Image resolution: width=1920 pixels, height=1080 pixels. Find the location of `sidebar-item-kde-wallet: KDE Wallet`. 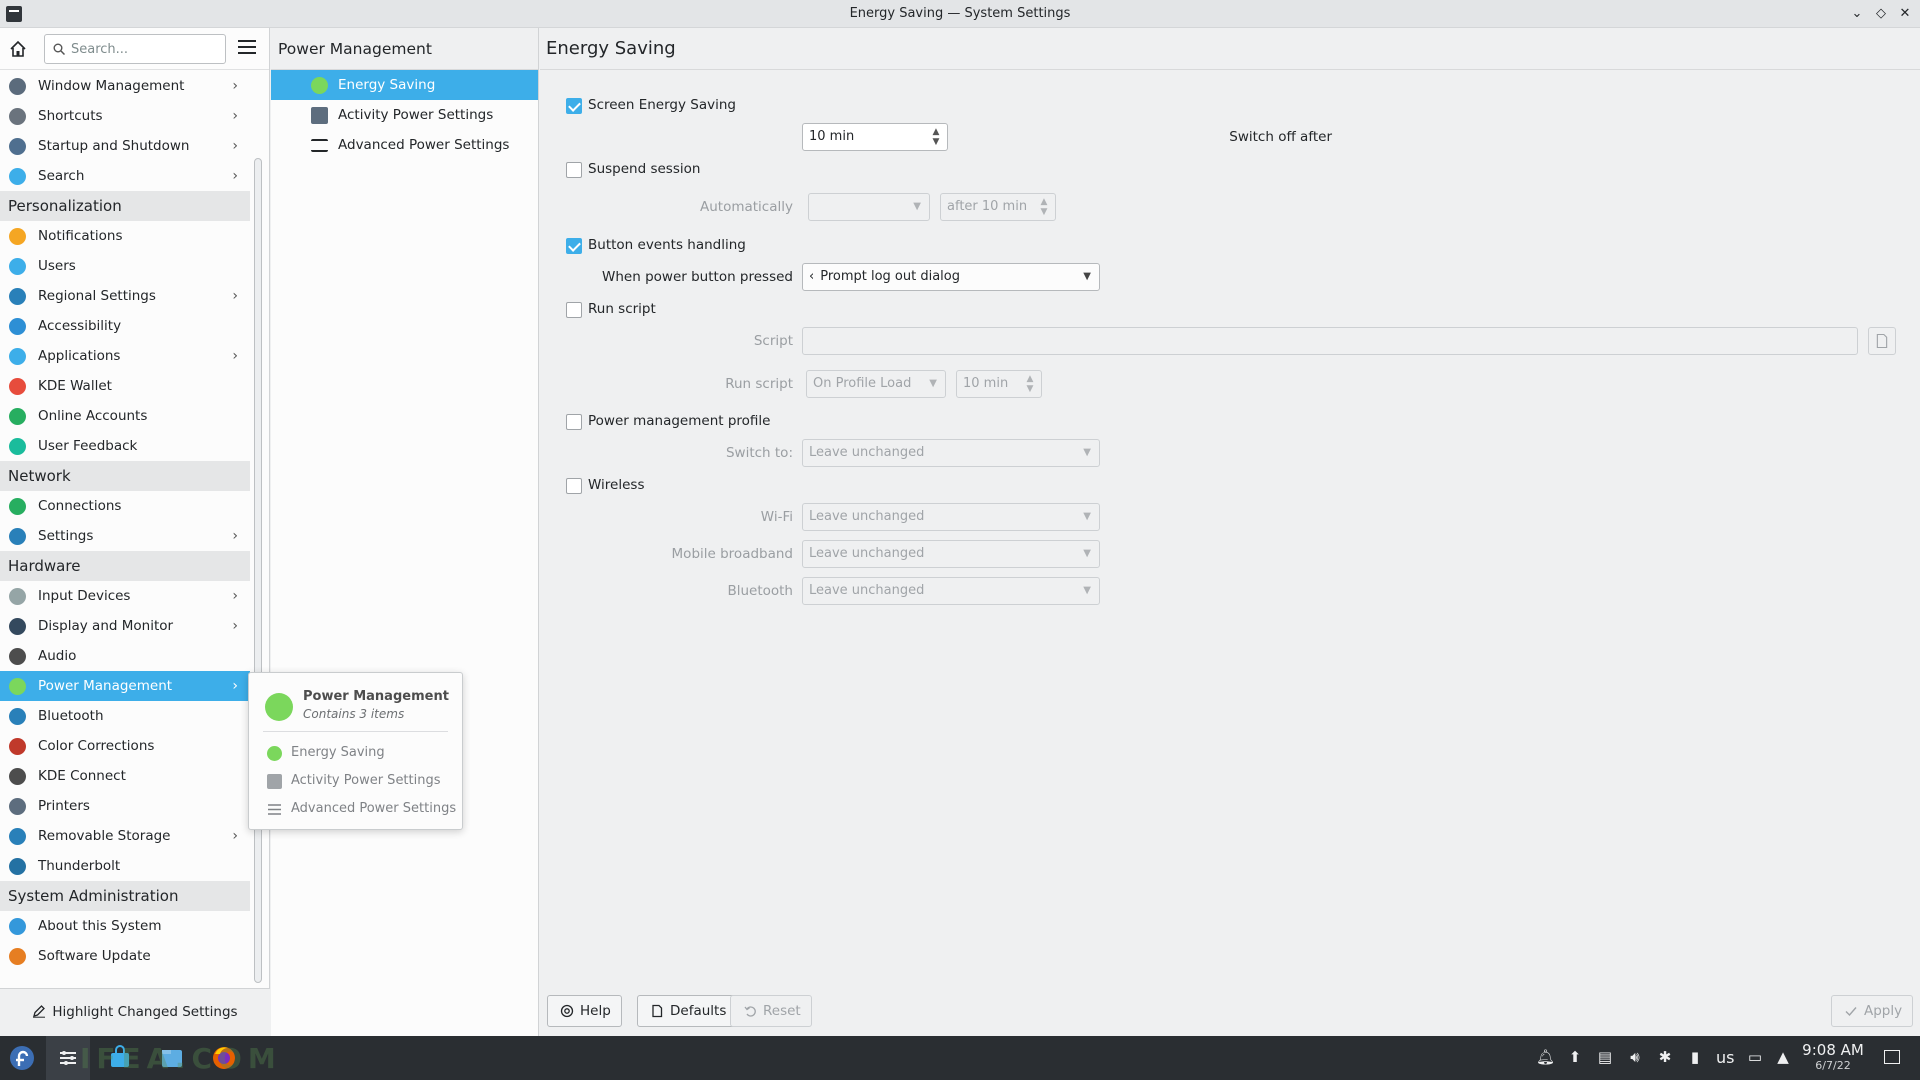

sidebar-item-kde-wallet: KDE Wallet is located at coordinates (125, 386).